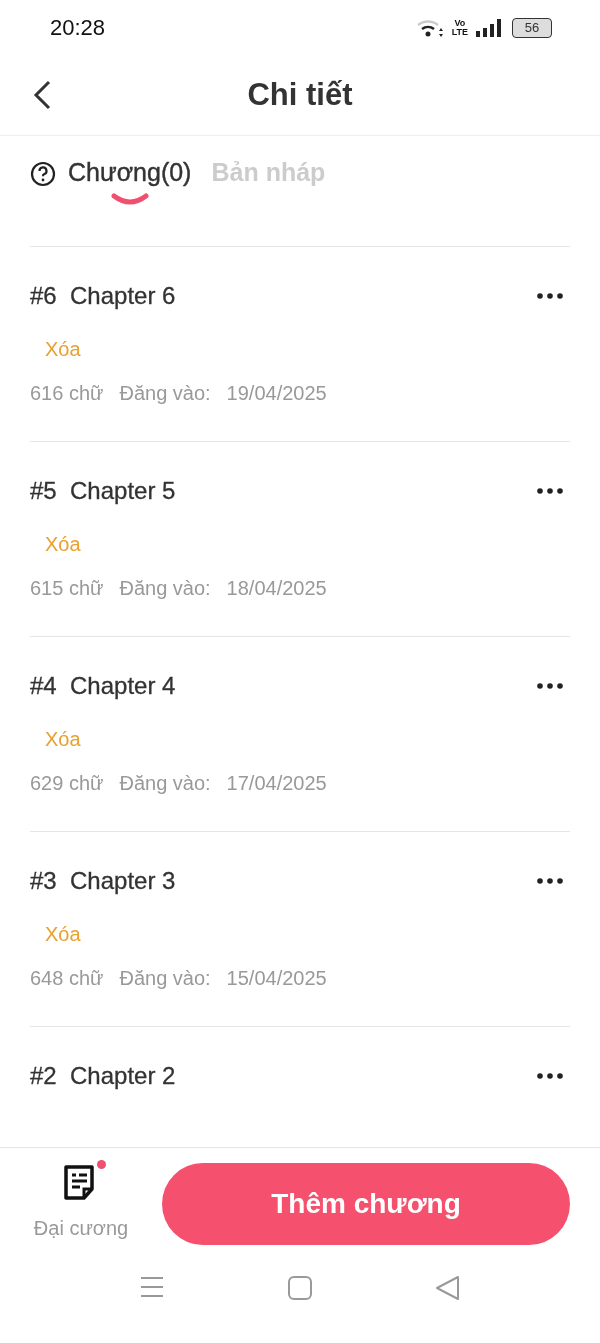 Image resolution: width=600 pixels, height=1343 pixels. What do you see at coordinates (43, 174) in the screenshot?
I see `help-icon` at bounding box center [43, 174].